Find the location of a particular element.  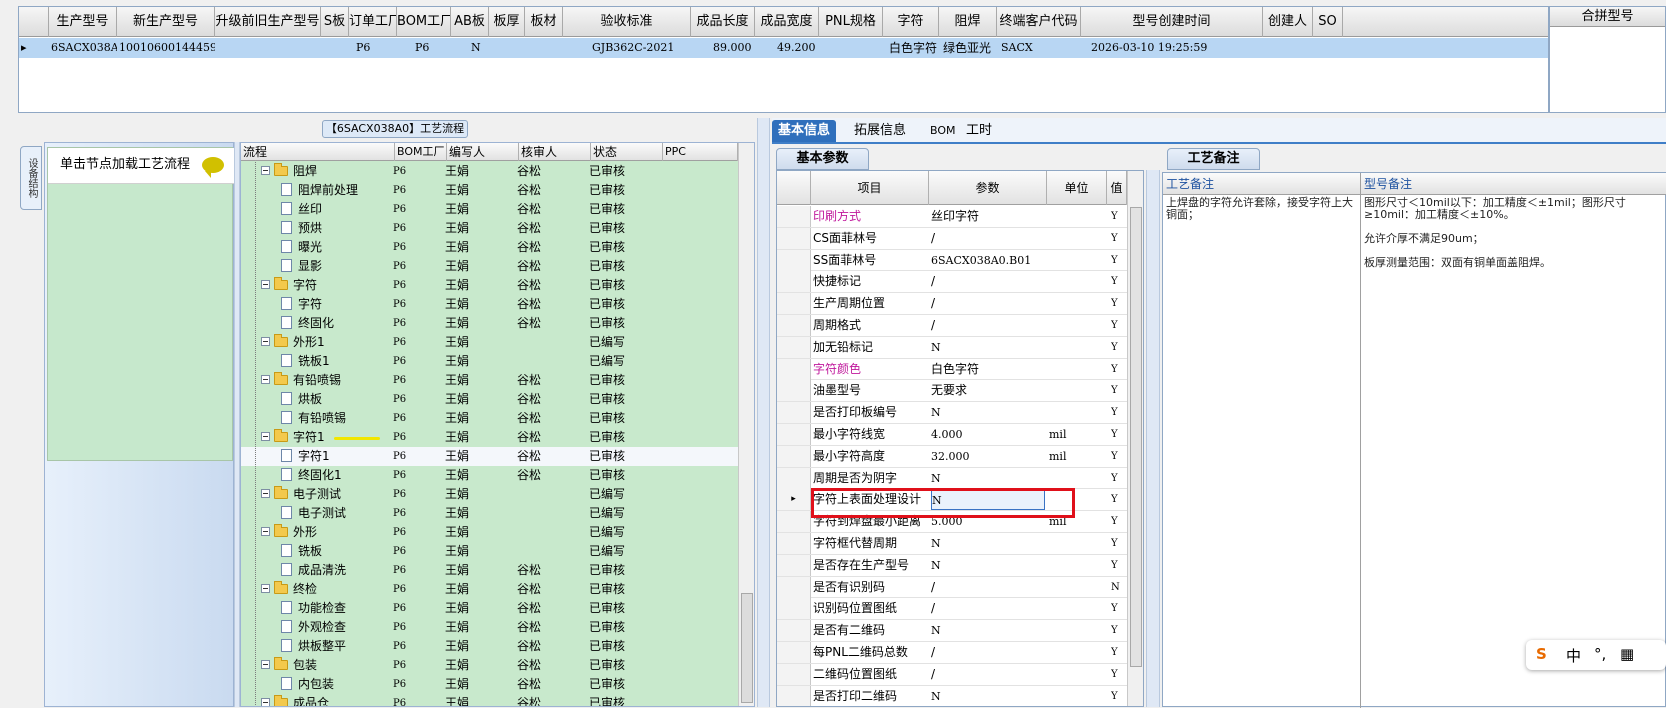

params-scrollbar is located at coordinates (1135, 438).